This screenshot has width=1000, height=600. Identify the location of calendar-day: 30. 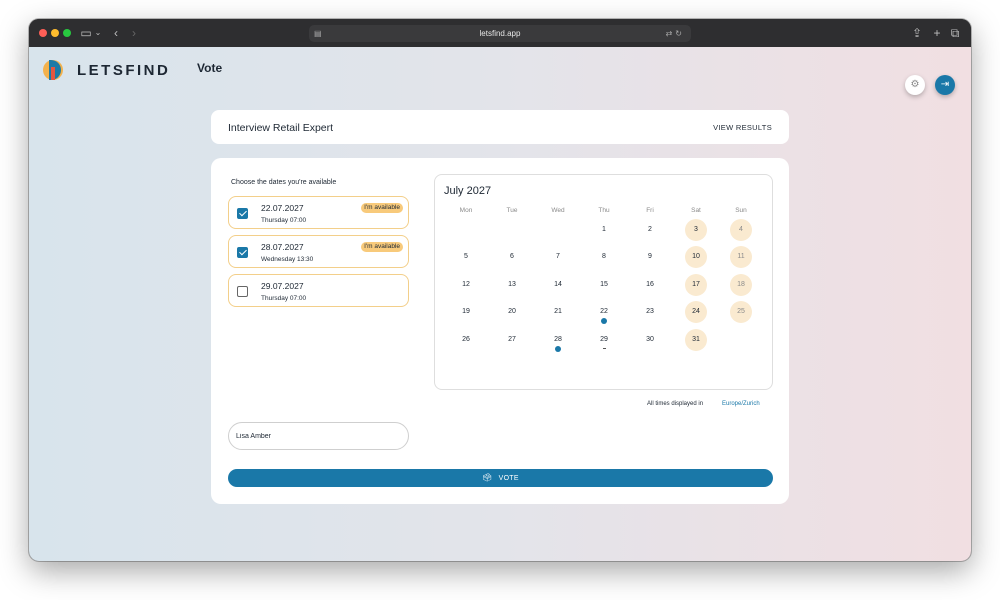
(650, 340).